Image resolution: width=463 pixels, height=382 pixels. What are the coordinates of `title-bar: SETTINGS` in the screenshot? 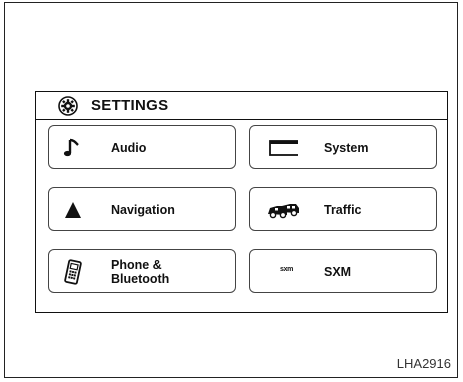 It's located at (241, 106).